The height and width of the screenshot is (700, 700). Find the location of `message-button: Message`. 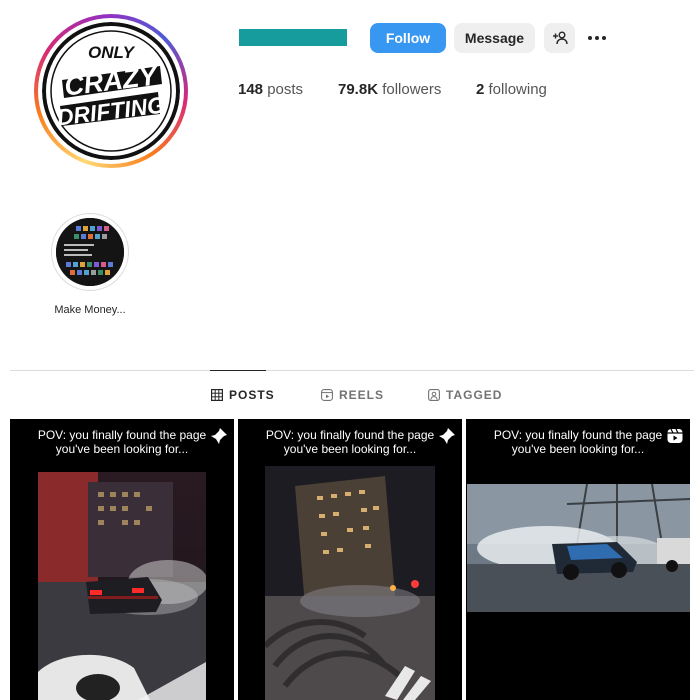

message-button: Message is located at coordinates (494, 38).